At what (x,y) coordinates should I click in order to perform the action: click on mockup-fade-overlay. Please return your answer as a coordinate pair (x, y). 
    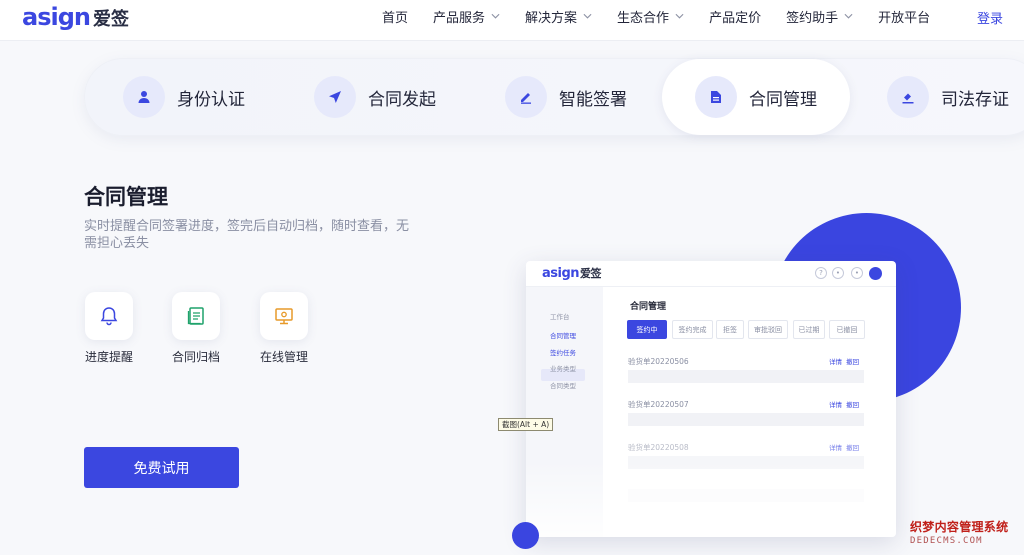
    Looking at the image, I should click on (711, 499).